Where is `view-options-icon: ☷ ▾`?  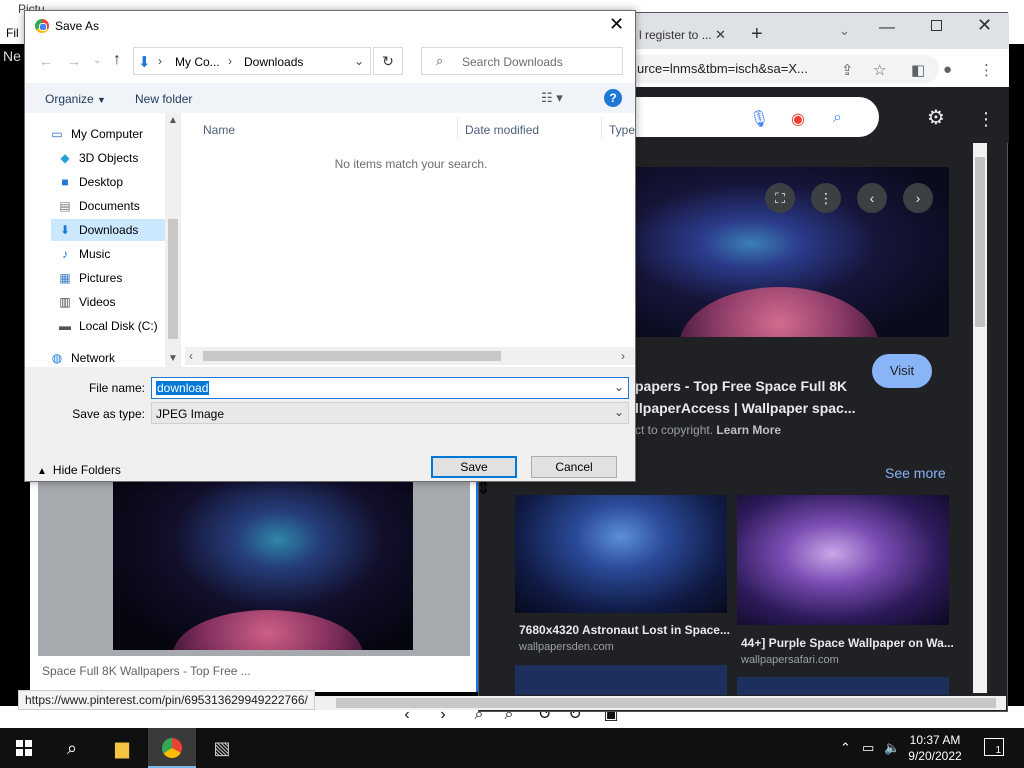 view-options-icon: ☷ ▾ is located at coordinates (552, 98).